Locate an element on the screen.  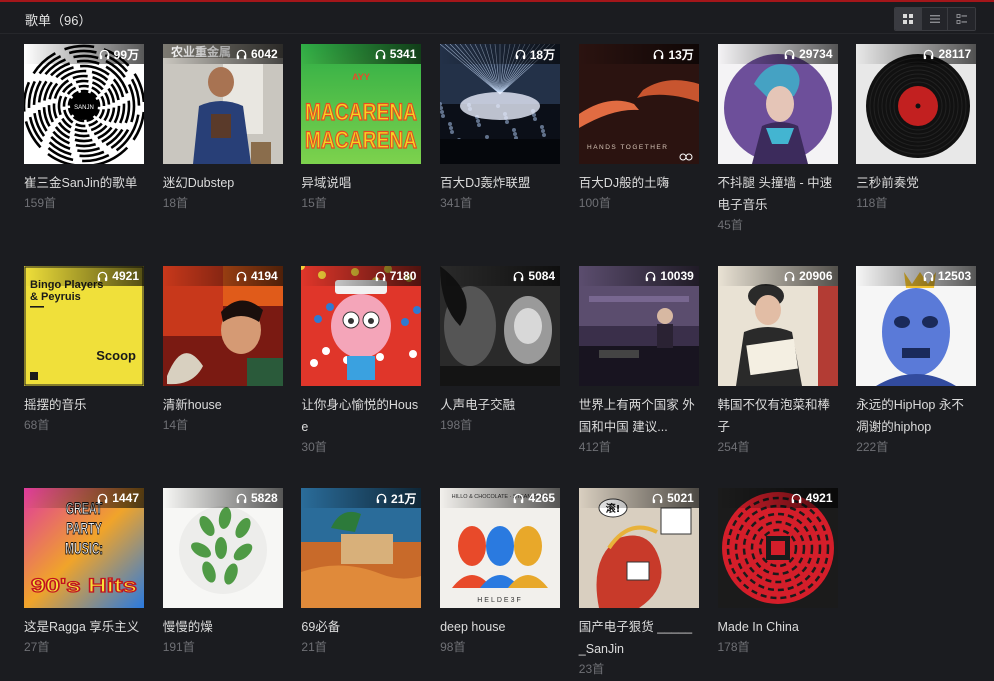
playlist-cover: 20906 is located at coordinates (777, 326).